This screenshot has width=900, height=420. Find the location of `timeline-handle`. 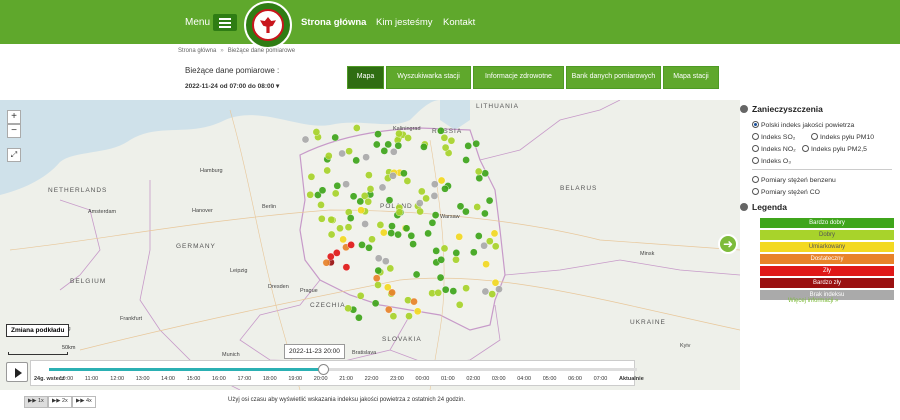

timeline-handle is located at coordinates (323, 369).